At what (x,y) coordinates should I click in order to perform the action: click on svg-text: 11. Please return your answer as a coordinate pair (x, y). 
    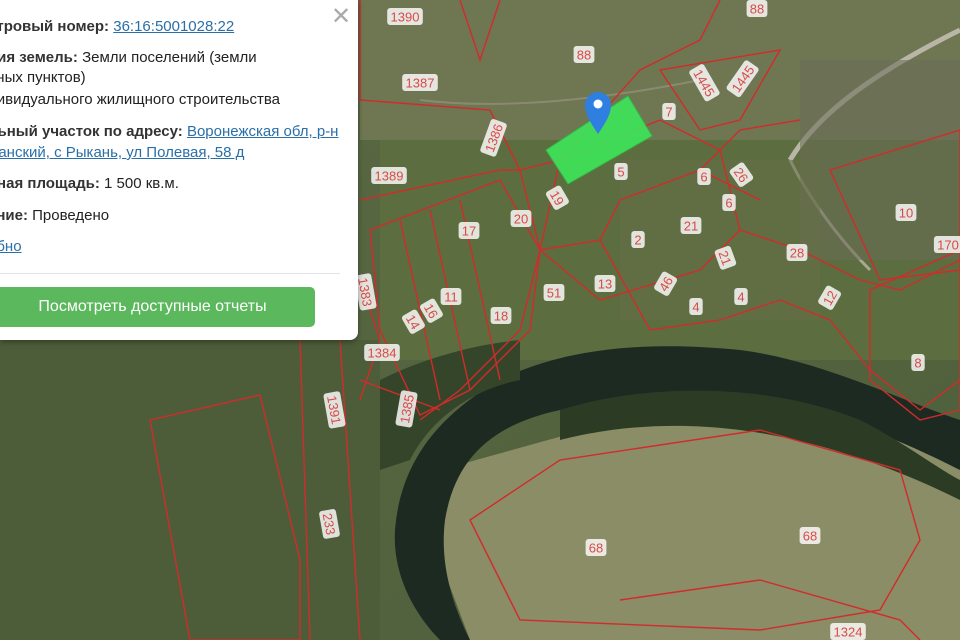
    Looking at the image, I should click on (451, 297).